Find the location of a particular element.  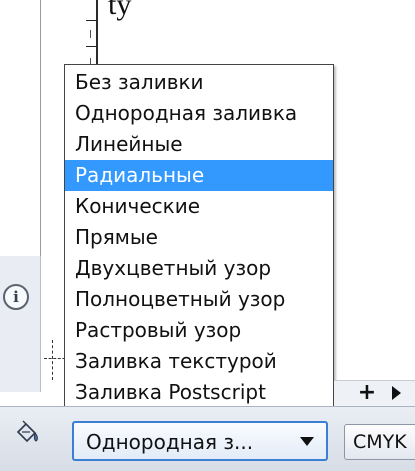

fill-option-square: Прямые is located at coordinates (199, 237).